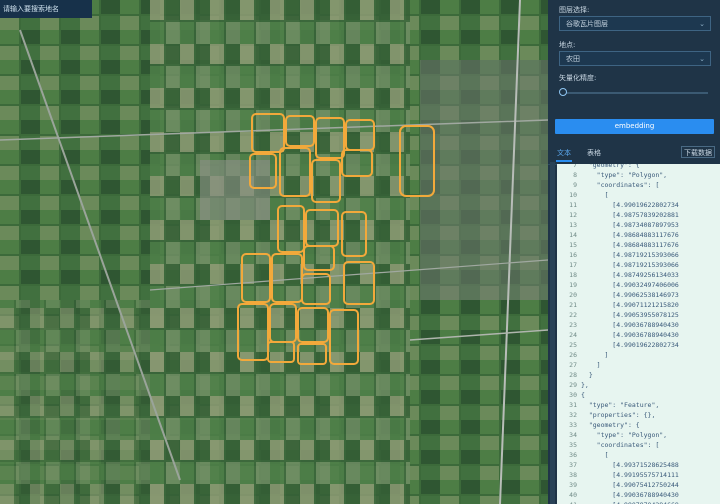  What do you see at coordinates (638, 385) in the screenshot?
I see `code-line: 29},` at bounding box center [638, 385].